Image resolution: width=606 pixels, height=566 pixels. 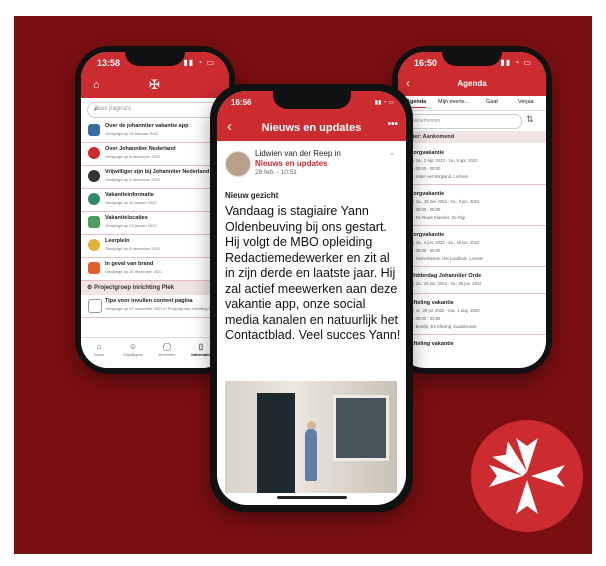 I want to click on tab-label: Berichten, so click(x=167, y=354).